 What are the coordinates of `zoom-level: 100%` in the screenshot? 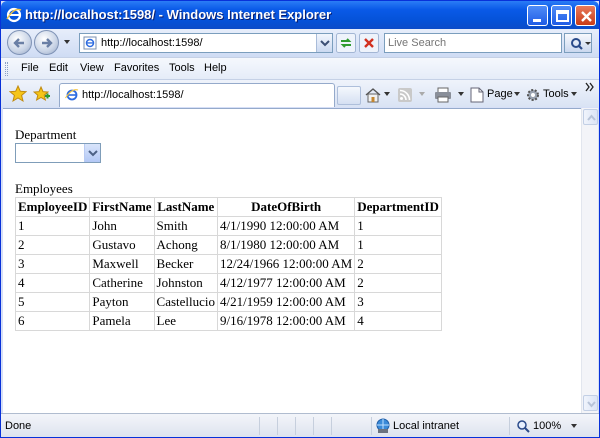 It's located at (547, 426).